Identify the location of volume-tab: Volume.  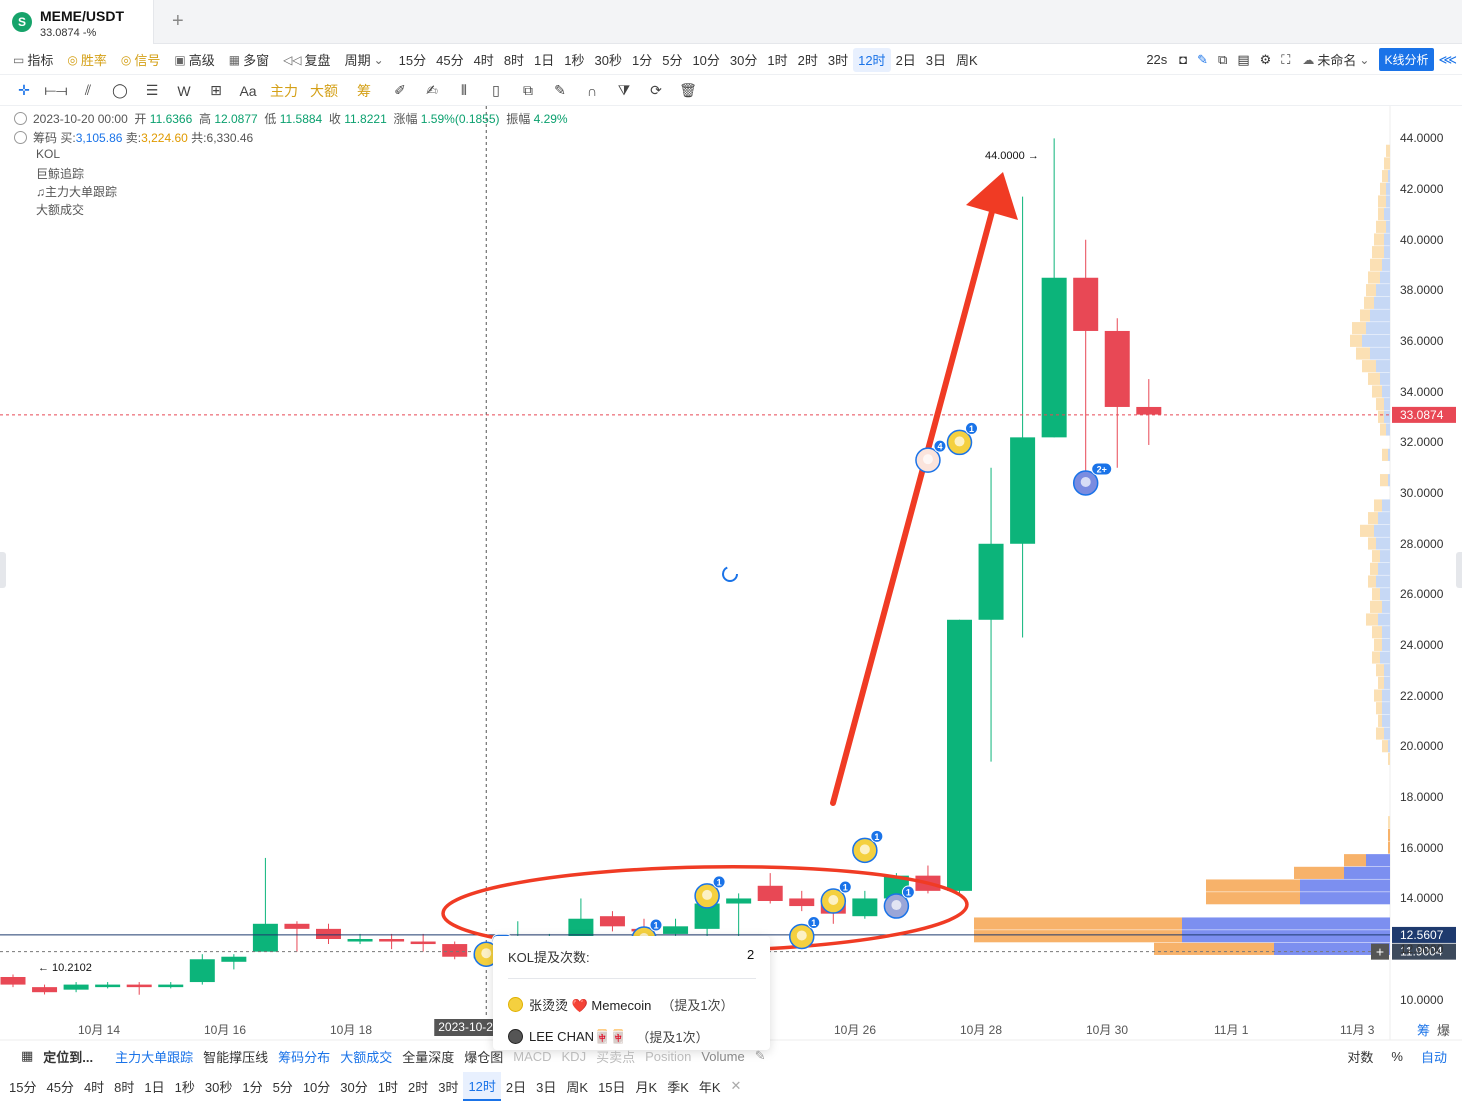
(722, 1056).